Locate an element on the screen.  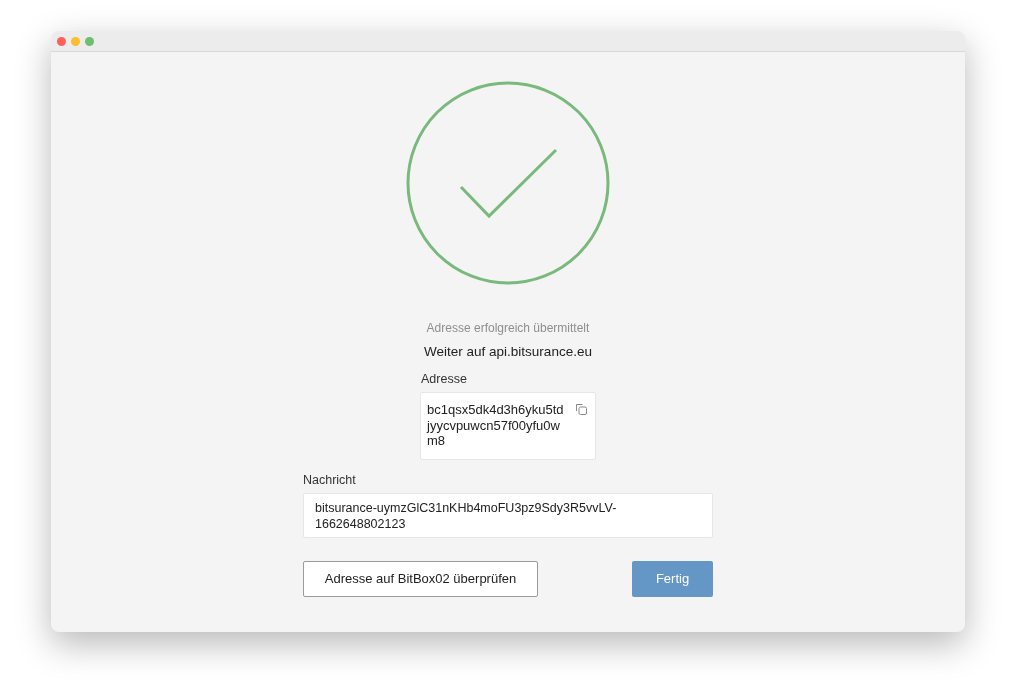
redirect-text: Weiter auf api.bitsurance.eu is located at coordinates (508, 352).